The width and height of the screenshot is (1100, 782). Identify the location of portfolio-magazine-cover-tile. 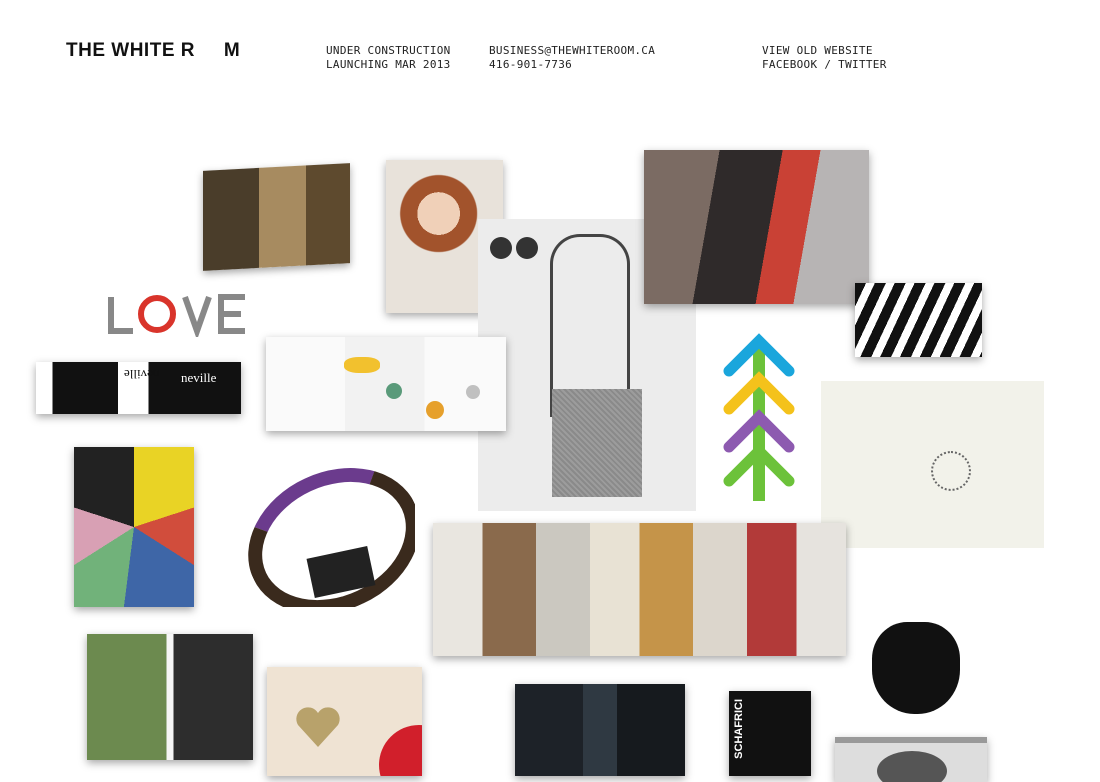
(134, 527).